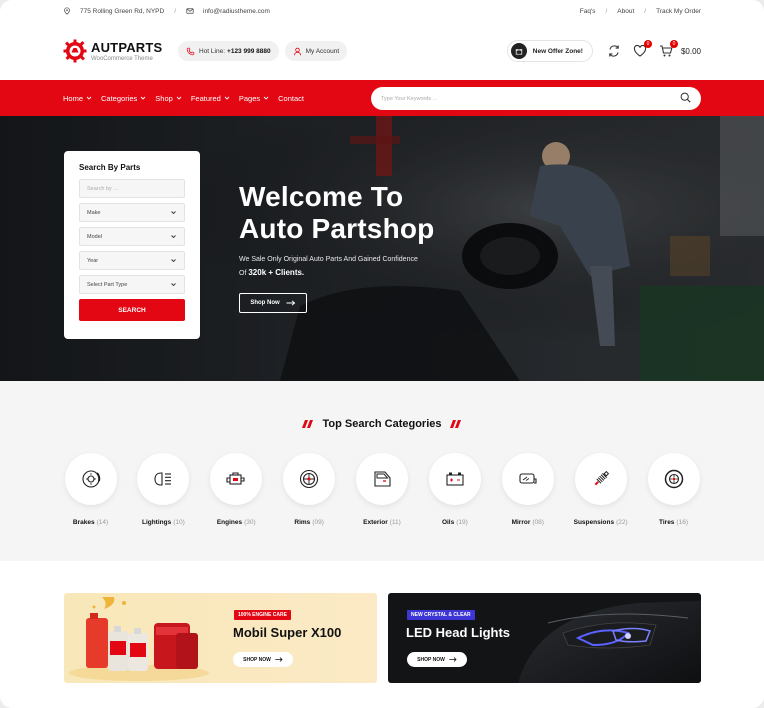 This screenshot has width=764, height=708. Describe the element at coordinates (518, 51) in the screenshot. I see `gift-icon` at that location.